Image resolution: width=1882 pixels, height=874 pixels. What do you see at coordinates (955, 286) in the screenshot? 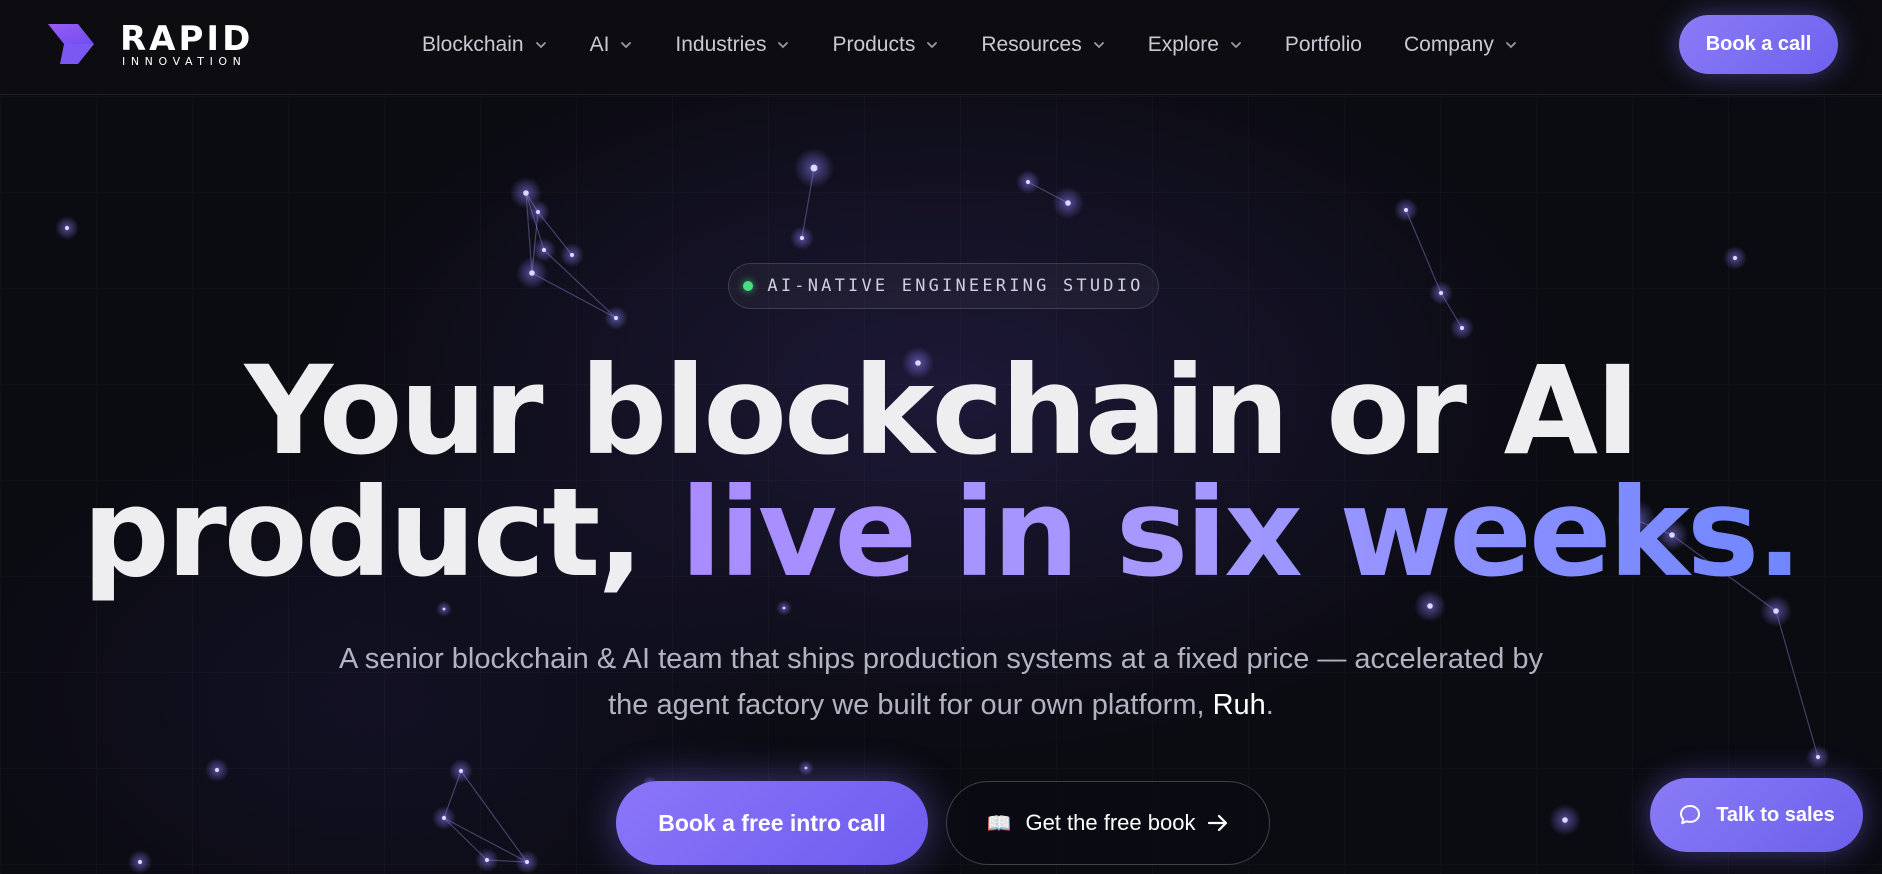
I see `hero-badge-label: AI-NATIVE ENGINEERING STUDIO` at bounding box center [955, 286].